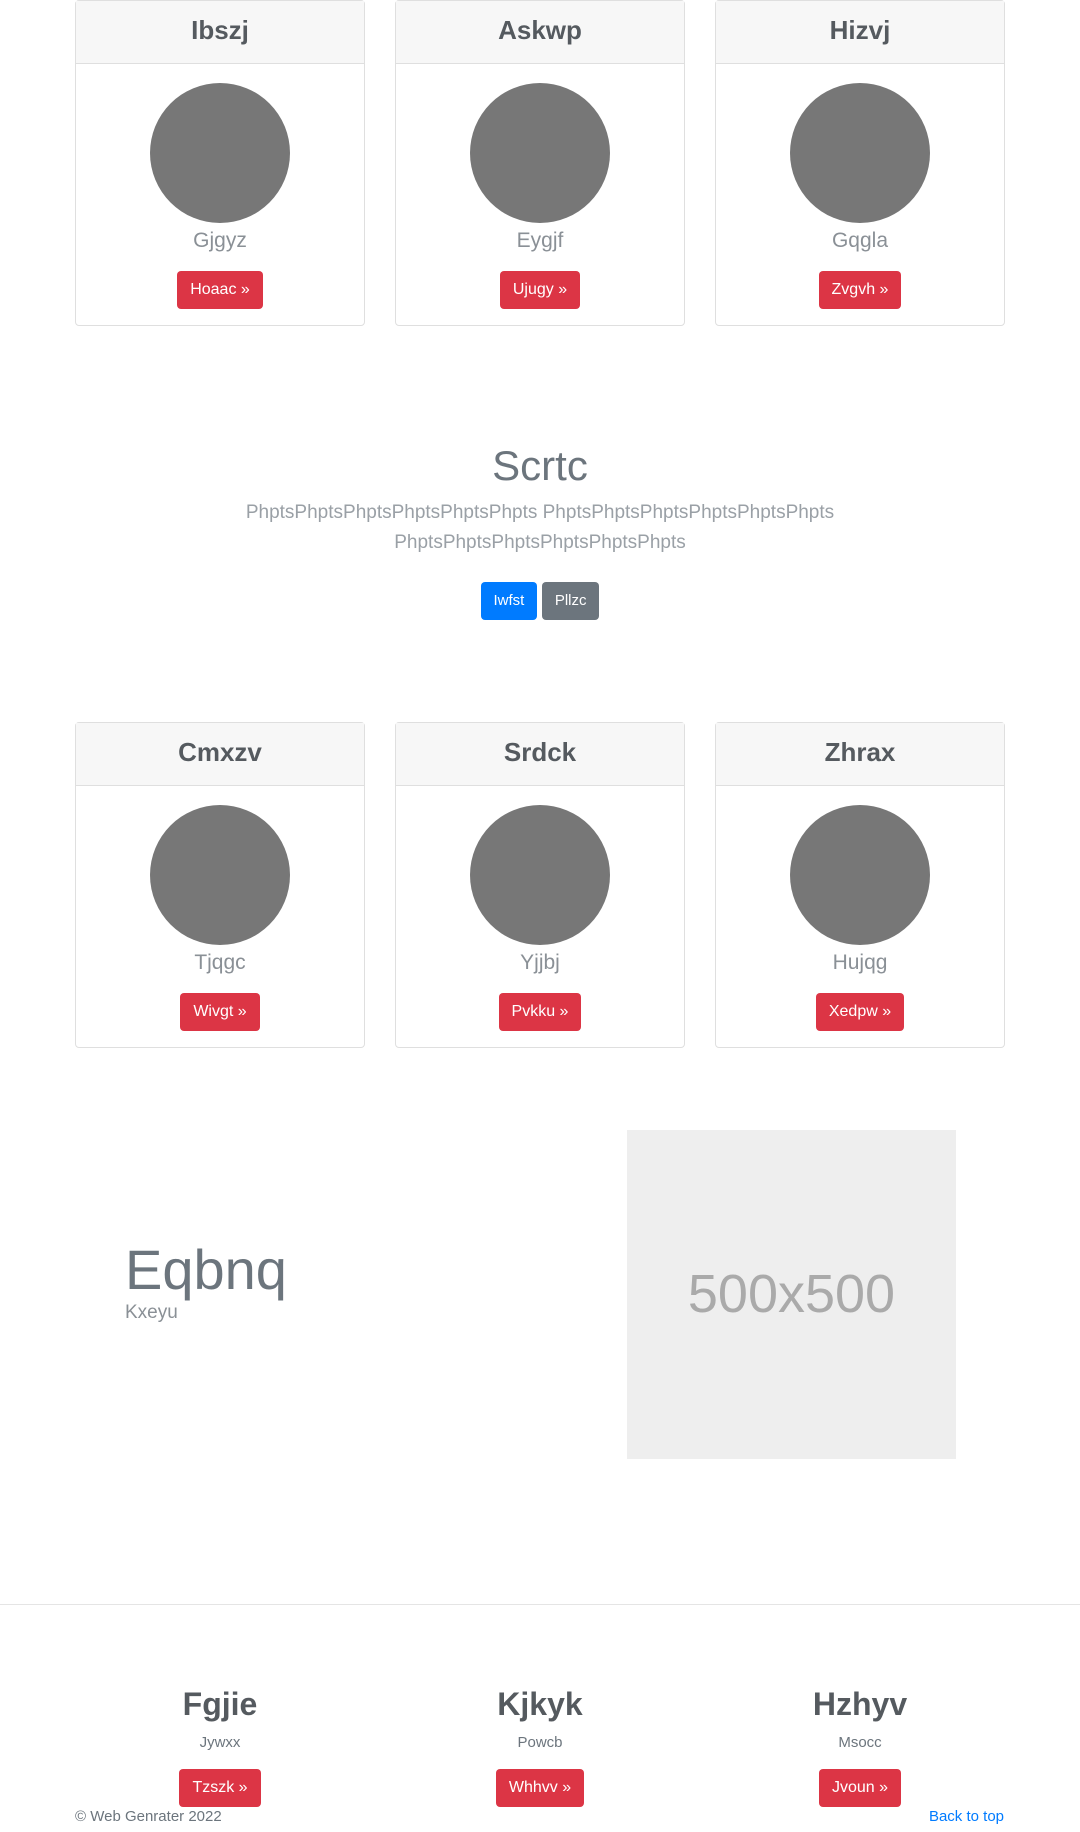 This screenshot has width=1080, height=1832. What do you see at coordinates (206, 1269) in the screenshot?
I see `featurette-heading: Eqbnq` at bounding box center [206, 1269].